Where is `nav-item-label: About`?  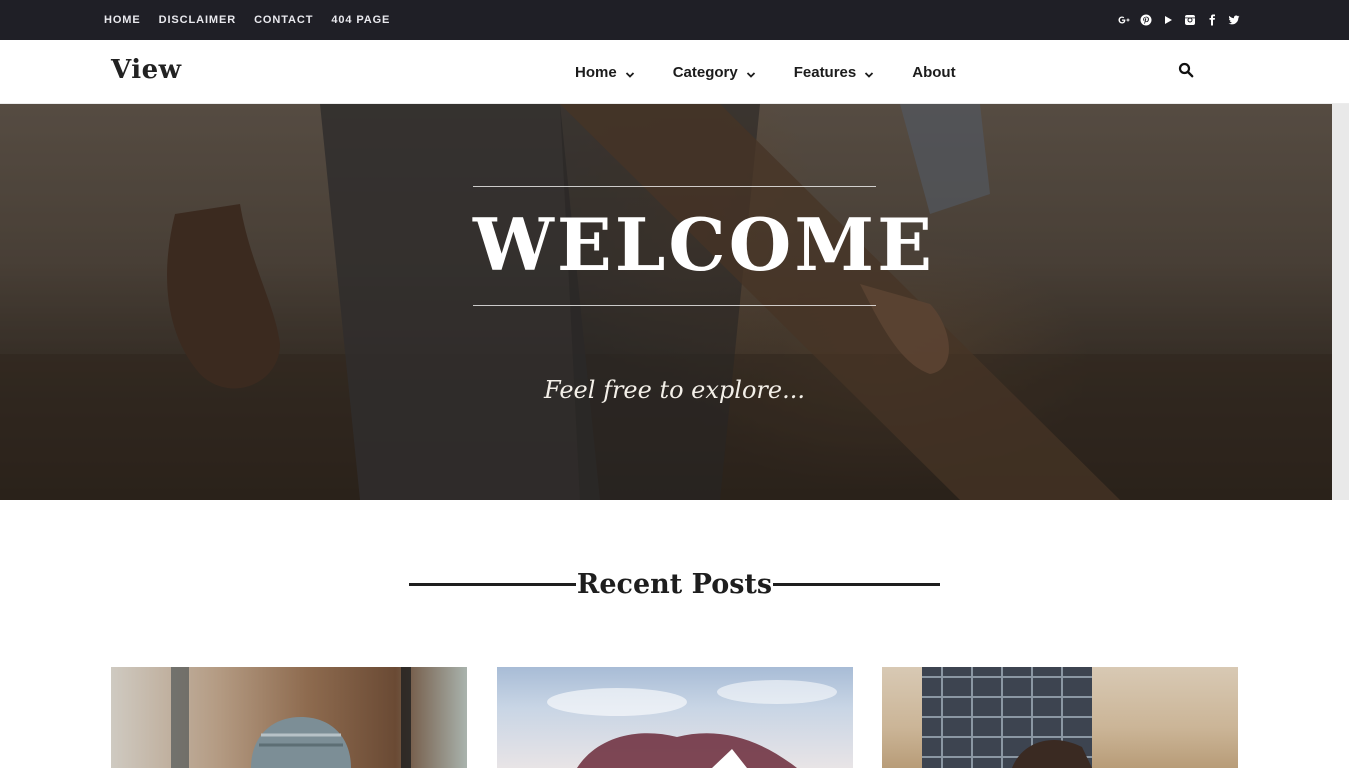
nav-item-label: About is located at coordinates (934, 72).